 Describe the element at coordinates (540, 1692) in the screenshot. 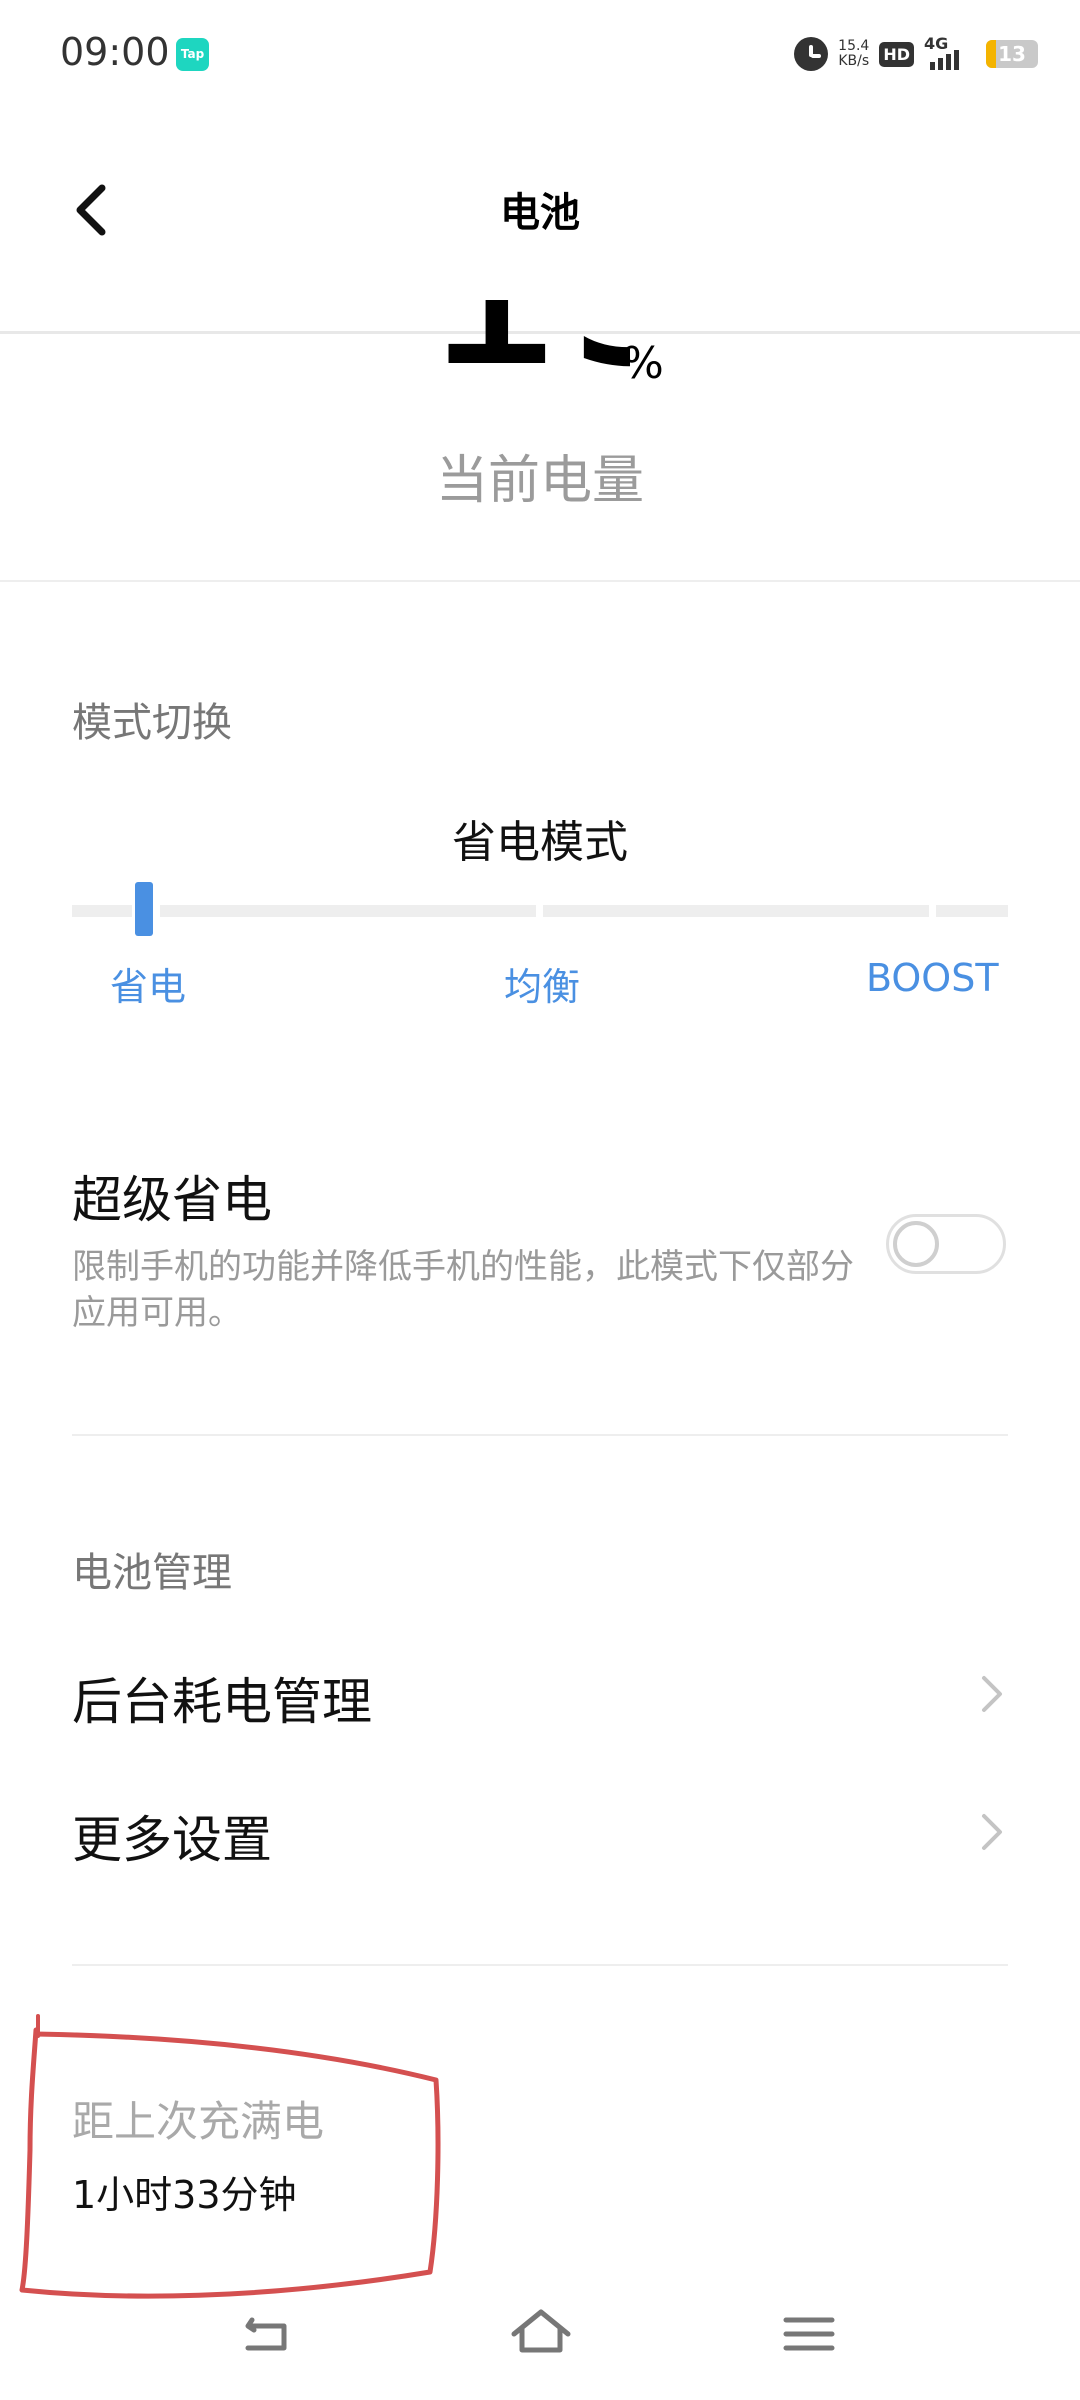

I see `background-power-management-row: 后台耗电管理` at that location.